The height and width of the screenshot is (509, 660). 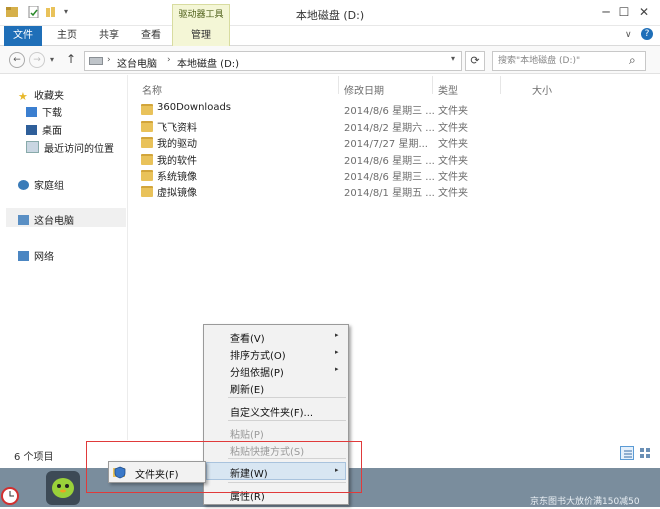 What do you see at coordinates (49, 96) in the screenshot?
I see `nav-favorites-label: 收藏夹` at bounding box center [49, 96].